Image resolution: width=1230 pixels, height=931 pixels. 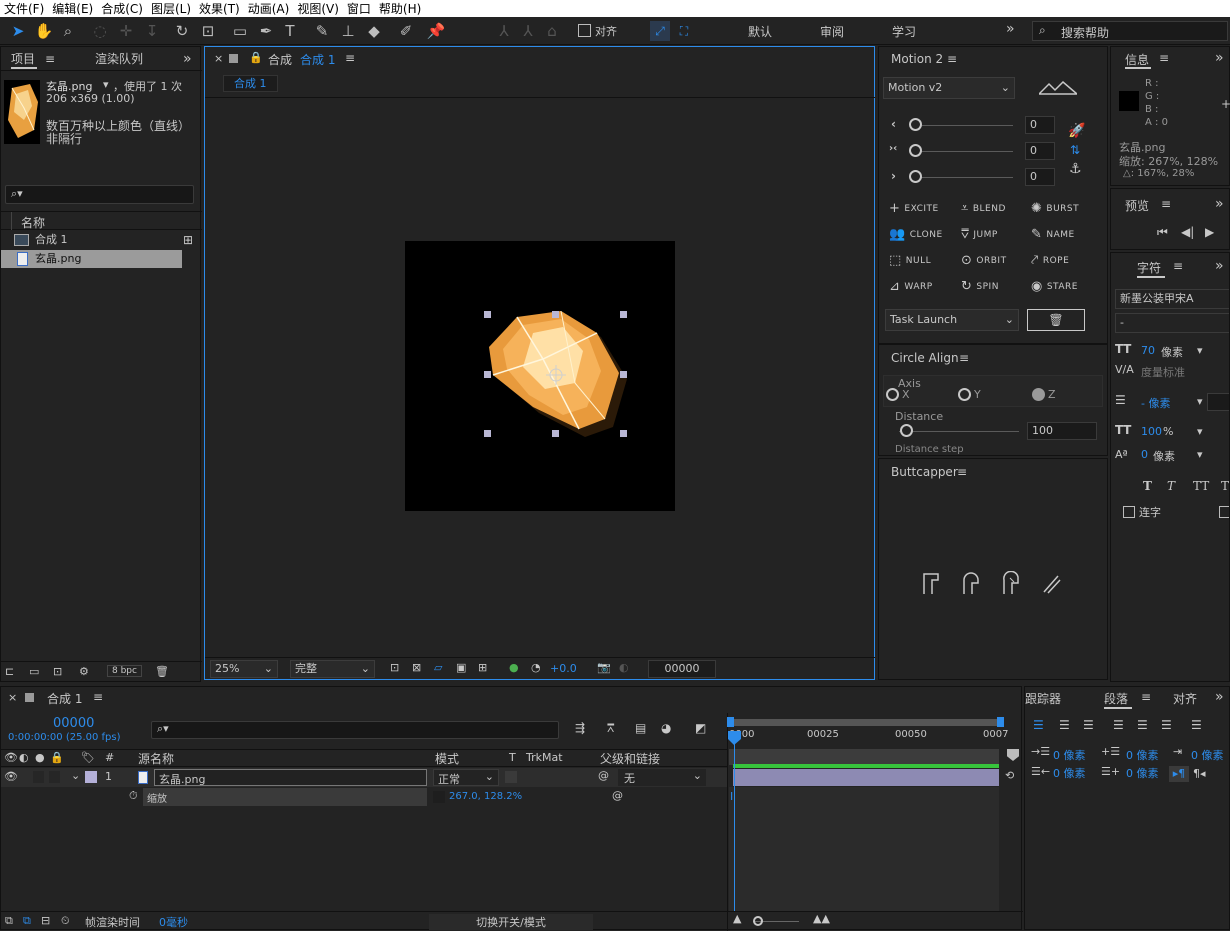 What do you see at coordinates (171, 8) in the screenshot?
I see `menu-layer: 图层(L)` at bounding box center [171, 8].